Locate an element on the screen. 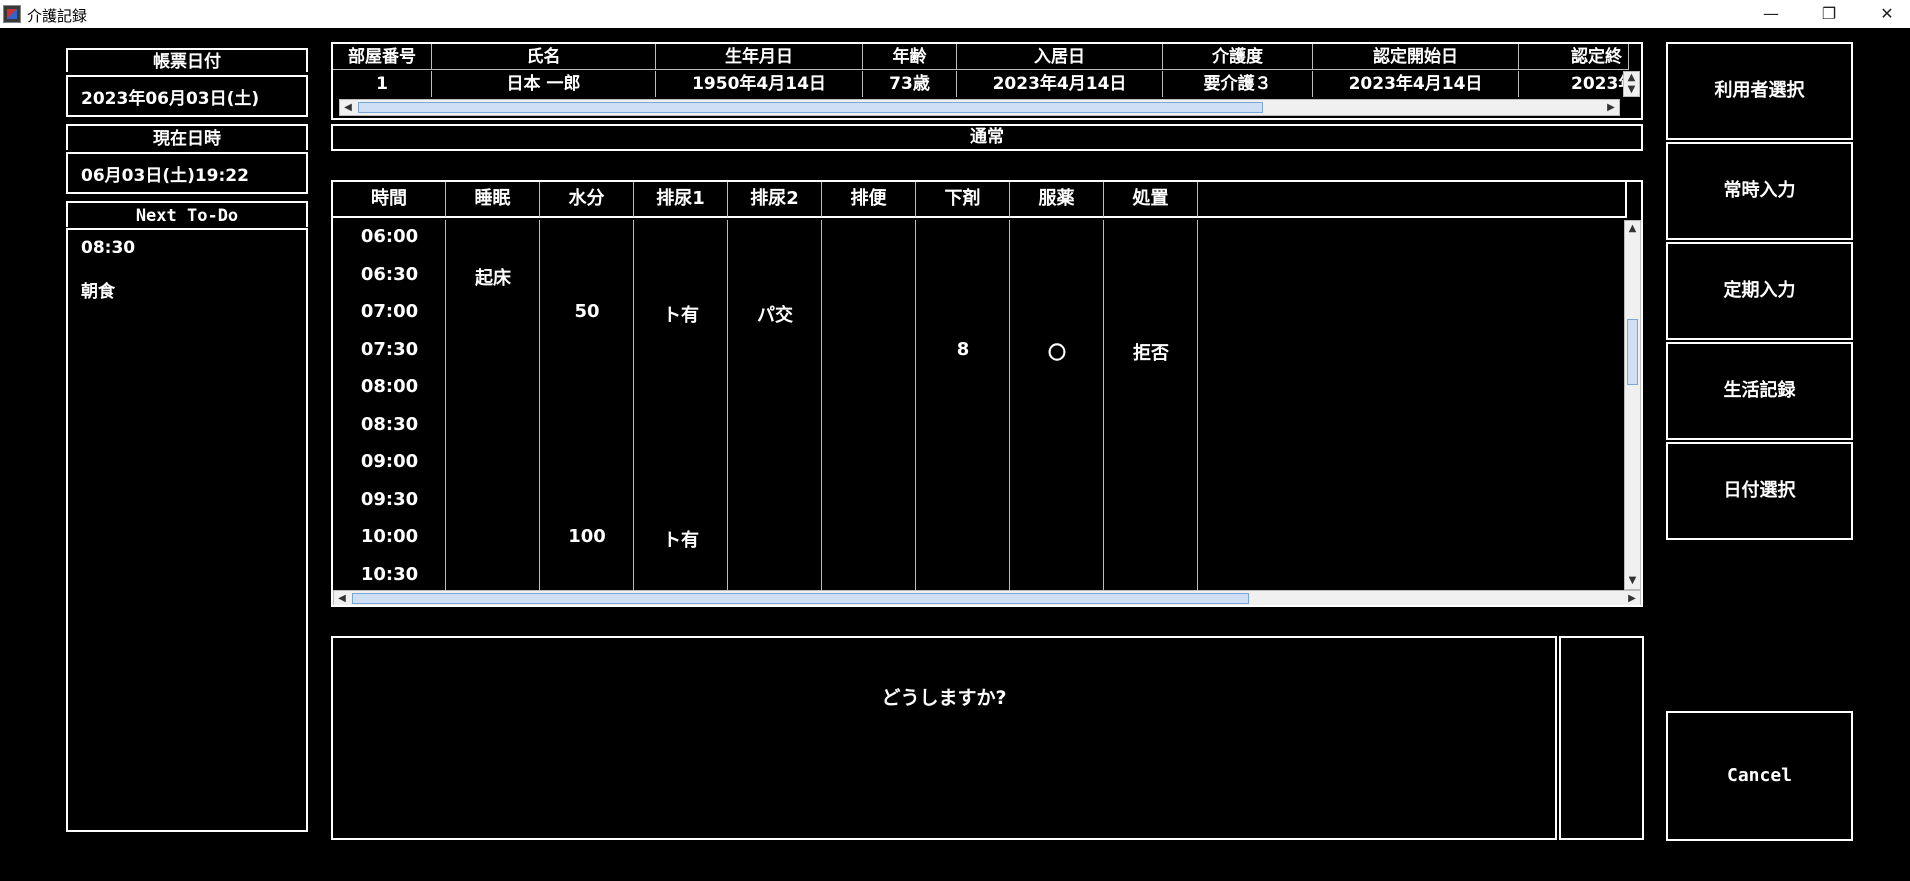  prompt-side-panel is located at coordinates (1601, 738).